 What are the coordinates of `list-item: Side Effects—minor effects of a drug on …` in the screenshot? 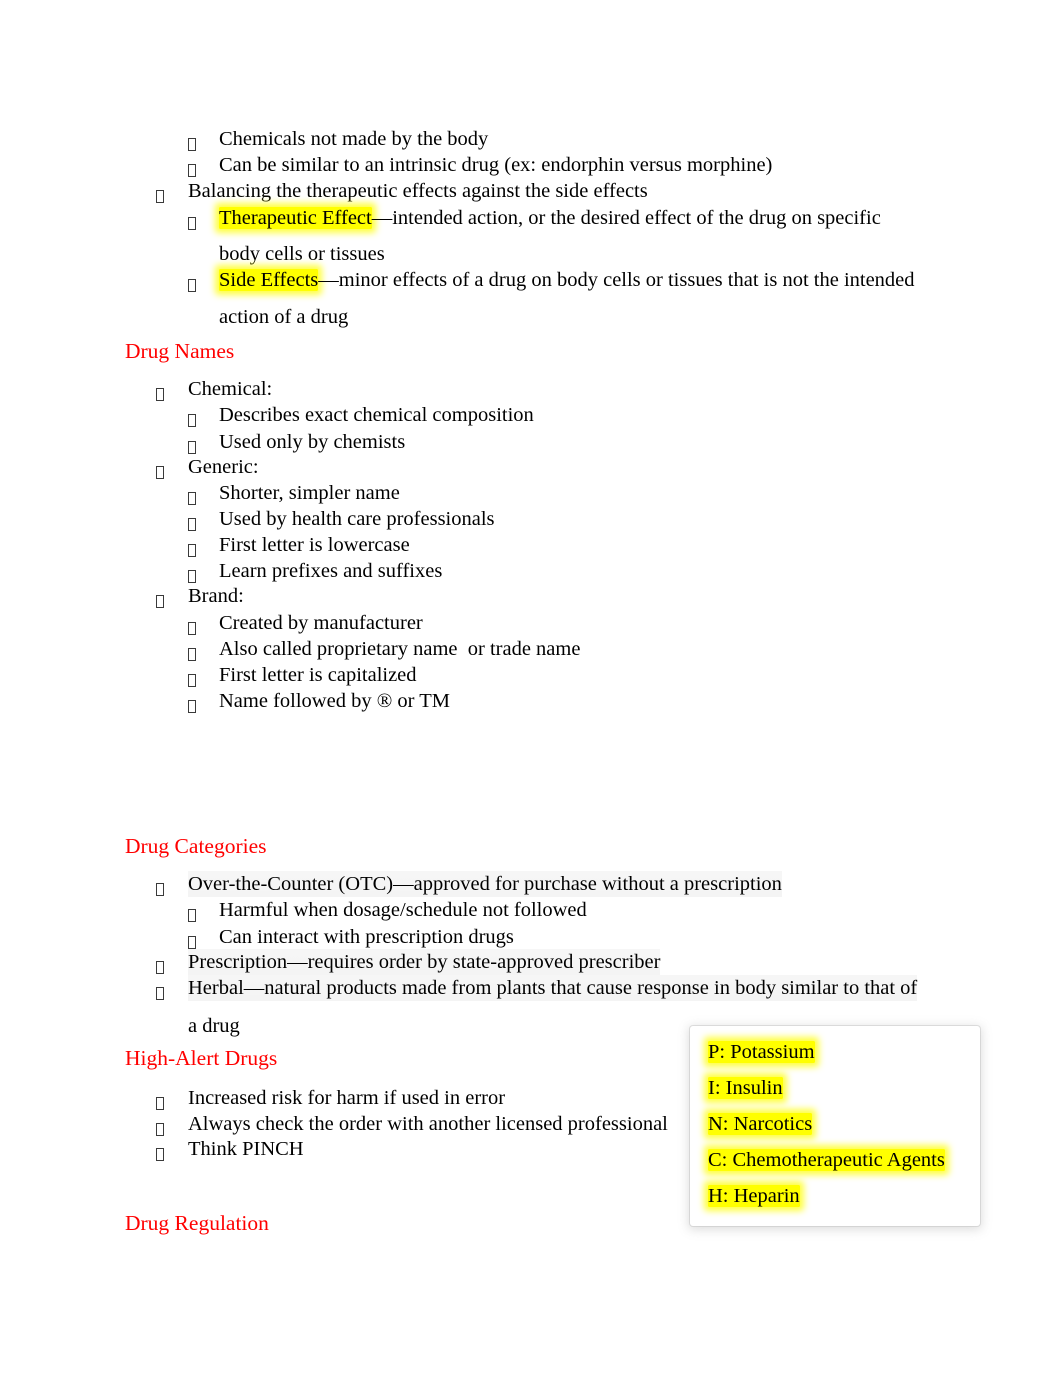 It's located at (457, 280).